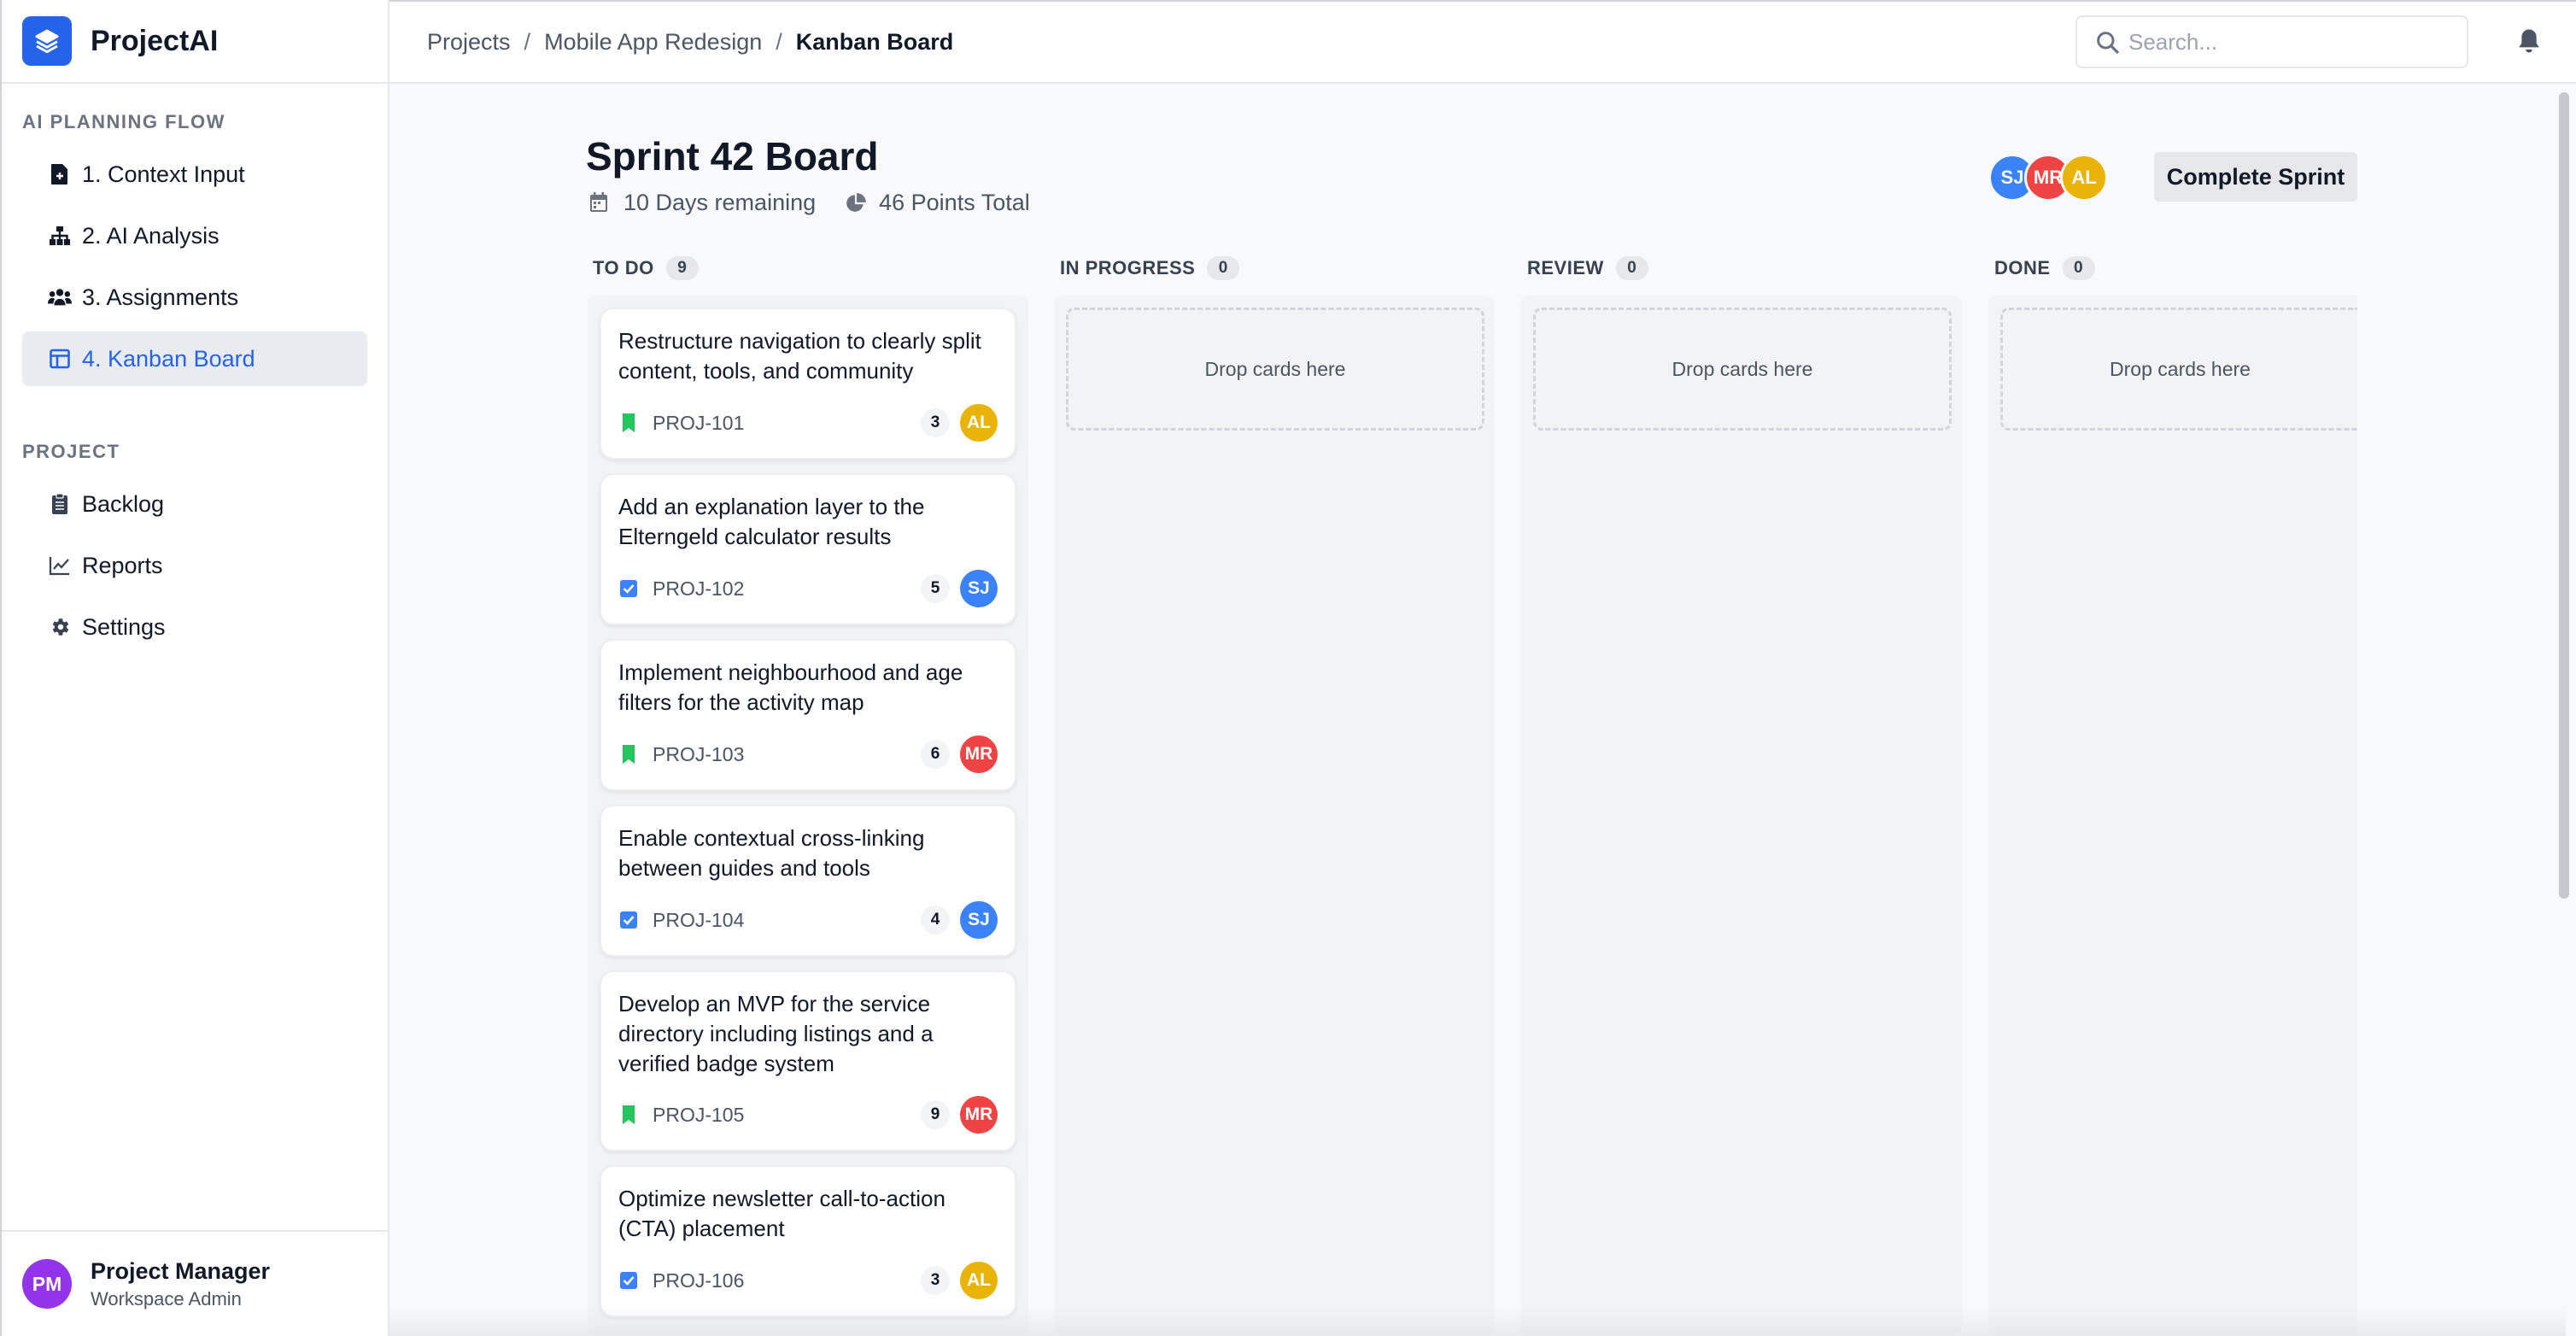 This screenshot has height=1336, width=2576. Describe the element at coordinates (194, 627) in the screenshot. I see `sidebar-item-settings: Settings` at that location.